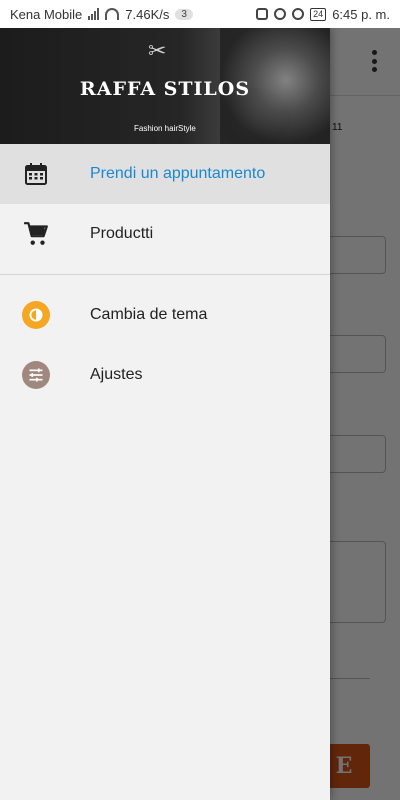 The width and height of the screenshot is (400, 800). Describe the element at coordinates (36, 375) in the screenshot. I see `settings-sliders-icon` at that location.